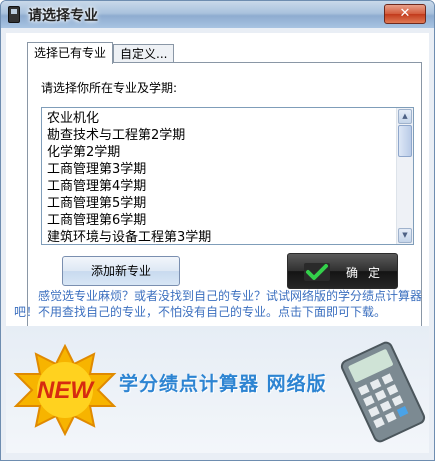 This screenshot has width=435, height=461. What do you see at coordinates (219, 135) in the screenshot?
I see `list-item: 勘查技术与工程第2学期` at bounding box center [219, 135].